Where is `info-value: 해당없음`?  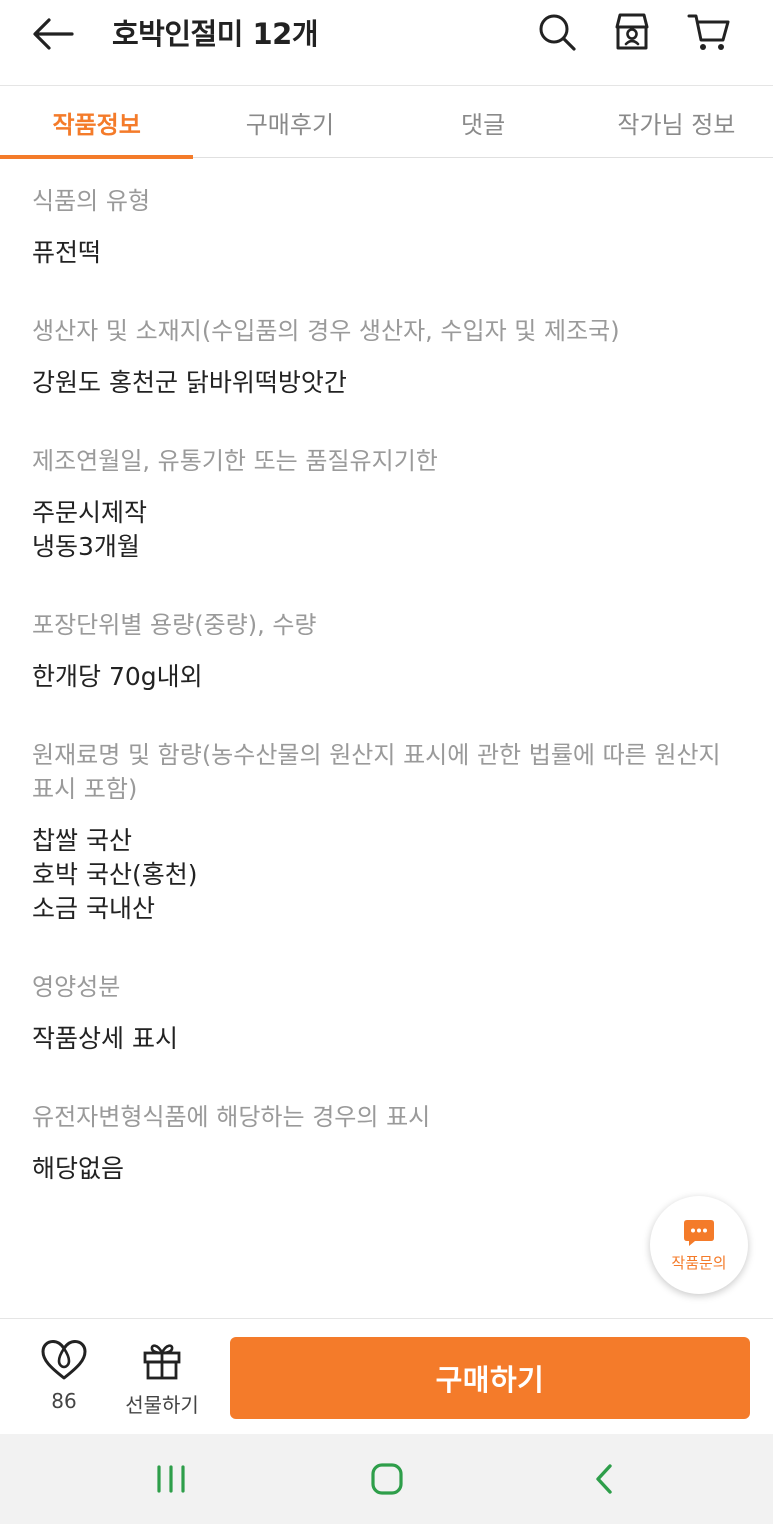 info-value: 해당없음 is located at coordinates (78, 1168).